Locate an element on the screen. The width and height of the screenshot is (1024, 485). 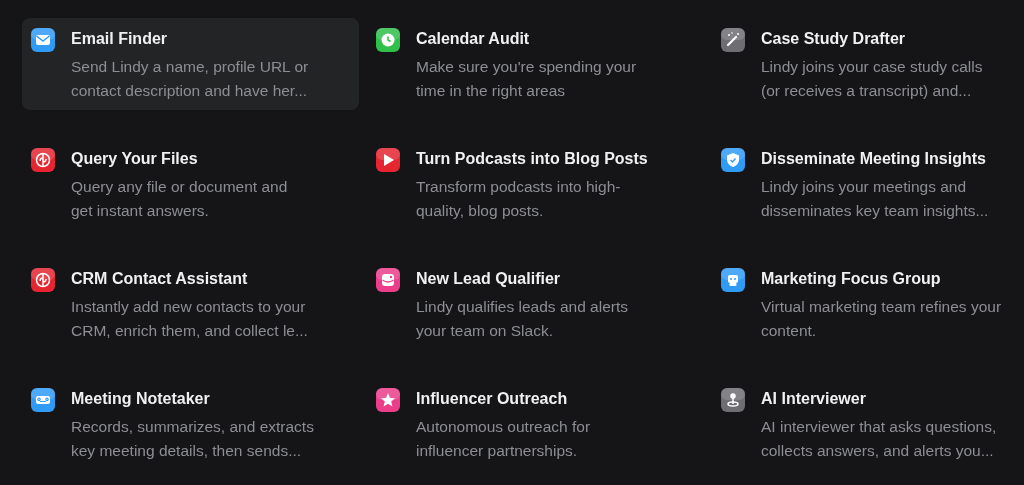
template-card: Marketing Focus Group Virtual marketing team refines your content. is located at coordinates (868, 304).